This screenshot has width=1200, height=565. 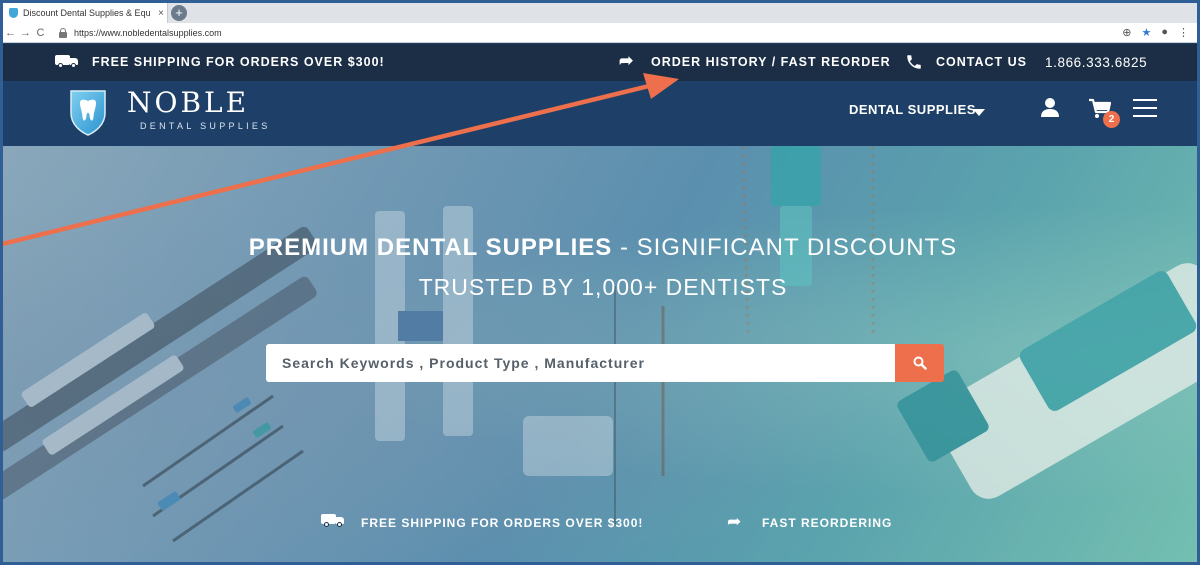 I want to click on favicon-icon, so click(x=13, y=13).